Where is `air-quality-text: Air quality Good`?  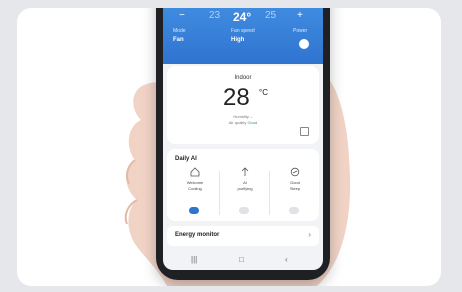
air-quality-text: Air quality Good is located at coordinates (243, 123).